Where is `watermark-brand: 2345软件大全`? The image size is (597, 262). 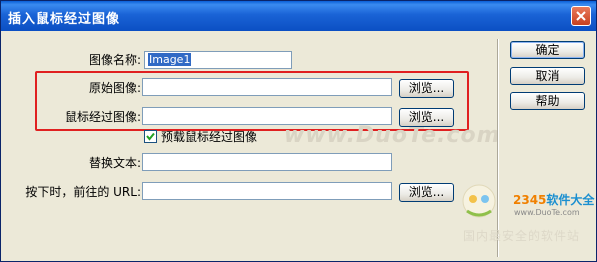 watermark-brand: 2345软件大全 is located at coordinates (553, 199).